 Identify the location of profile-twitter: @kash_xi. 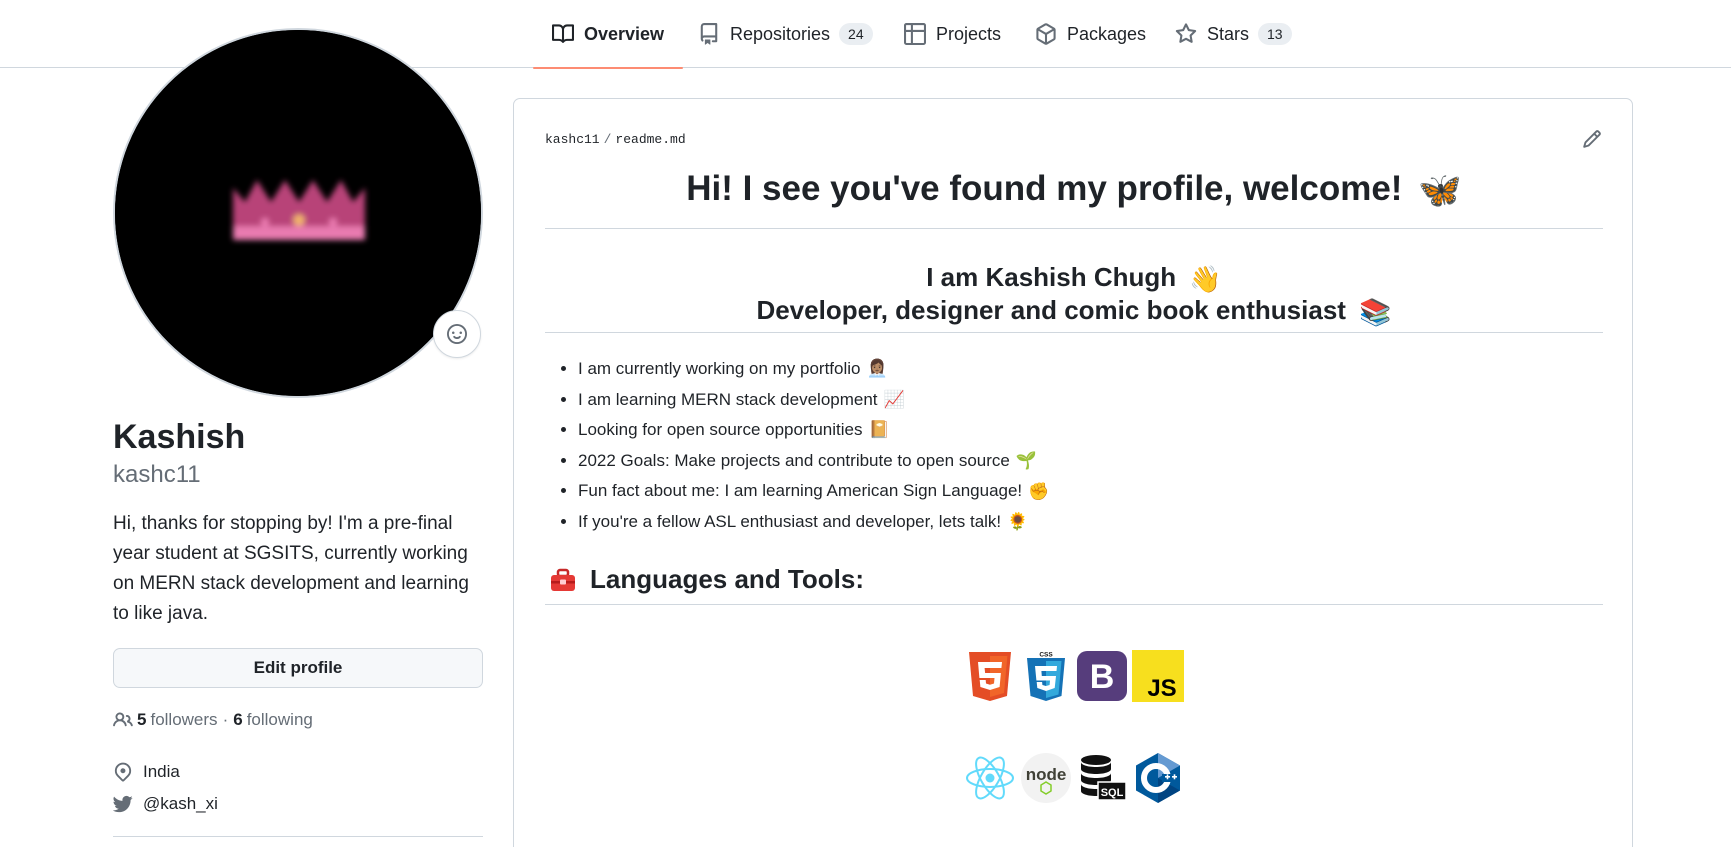
(165, 804).